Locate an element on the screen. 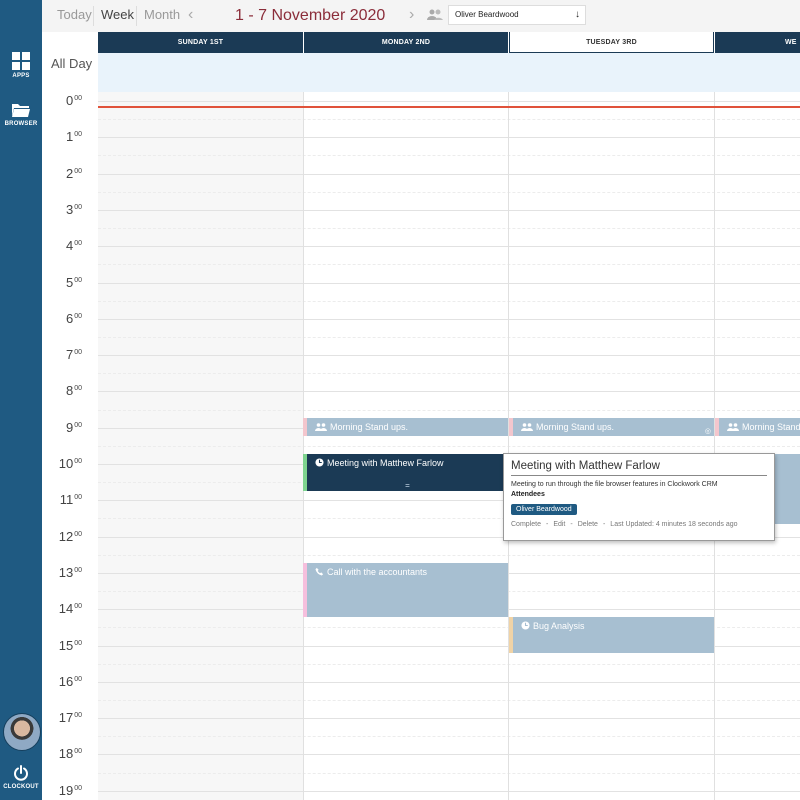 This screenshot has height=800, width=800. hour-number: 4 is located at coordinates (69, 246).